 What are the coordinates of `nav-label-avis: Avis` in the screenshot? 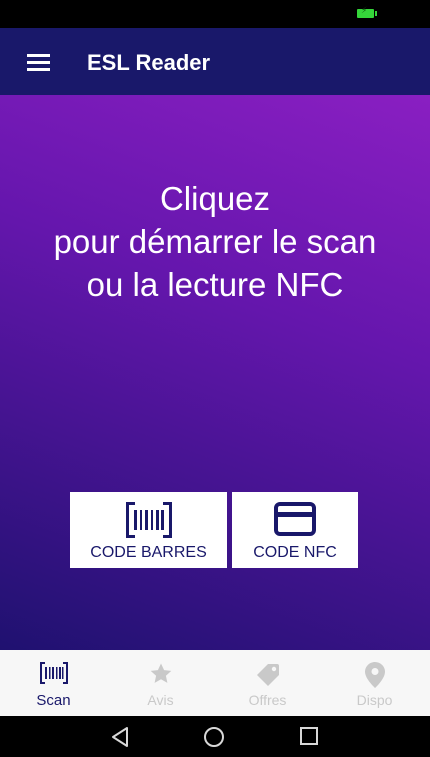 It's located at (160, 700).